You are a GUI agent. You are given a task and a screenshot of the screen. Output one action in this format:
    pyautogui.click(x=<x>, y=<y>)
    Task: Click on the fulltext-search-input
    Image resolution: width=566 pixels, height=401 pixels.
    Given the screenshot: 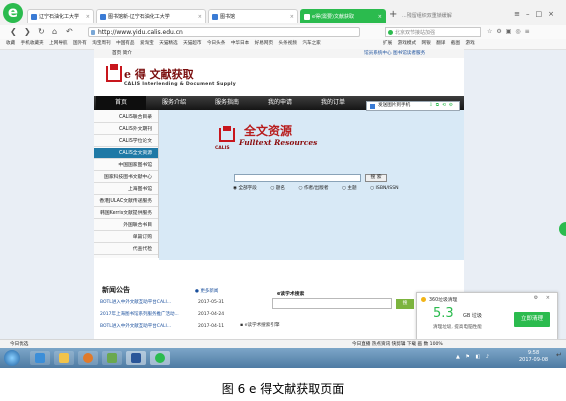 What is the action you would take?
    pyautogui.click(x=297, y=178)
    